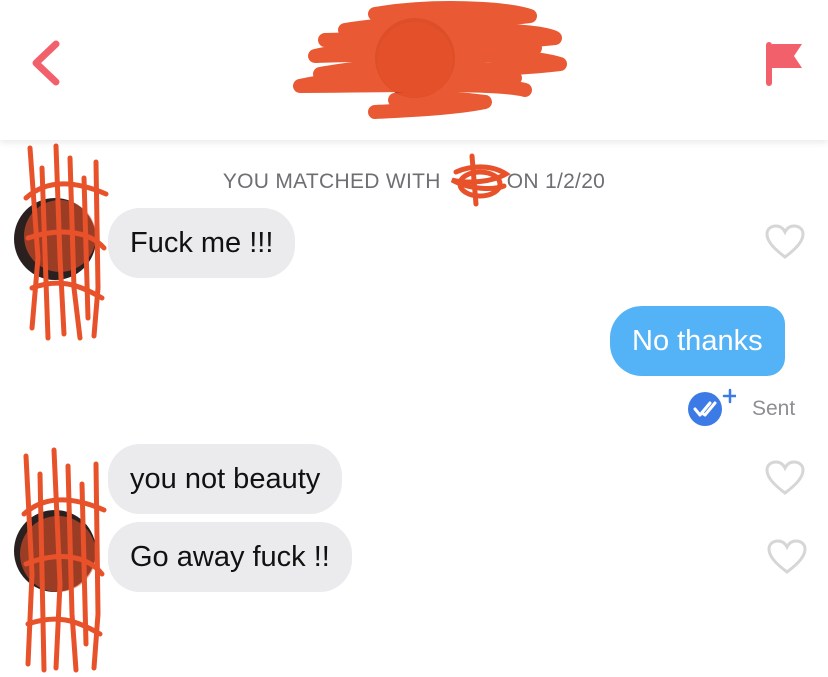 The height and width of the screenshot is (677, 828). What do you see at coordinates (202, 243) in the screenshot?
I see `message-bubble-incoming: Fuck me !!!` at bounding box center [202, 243].